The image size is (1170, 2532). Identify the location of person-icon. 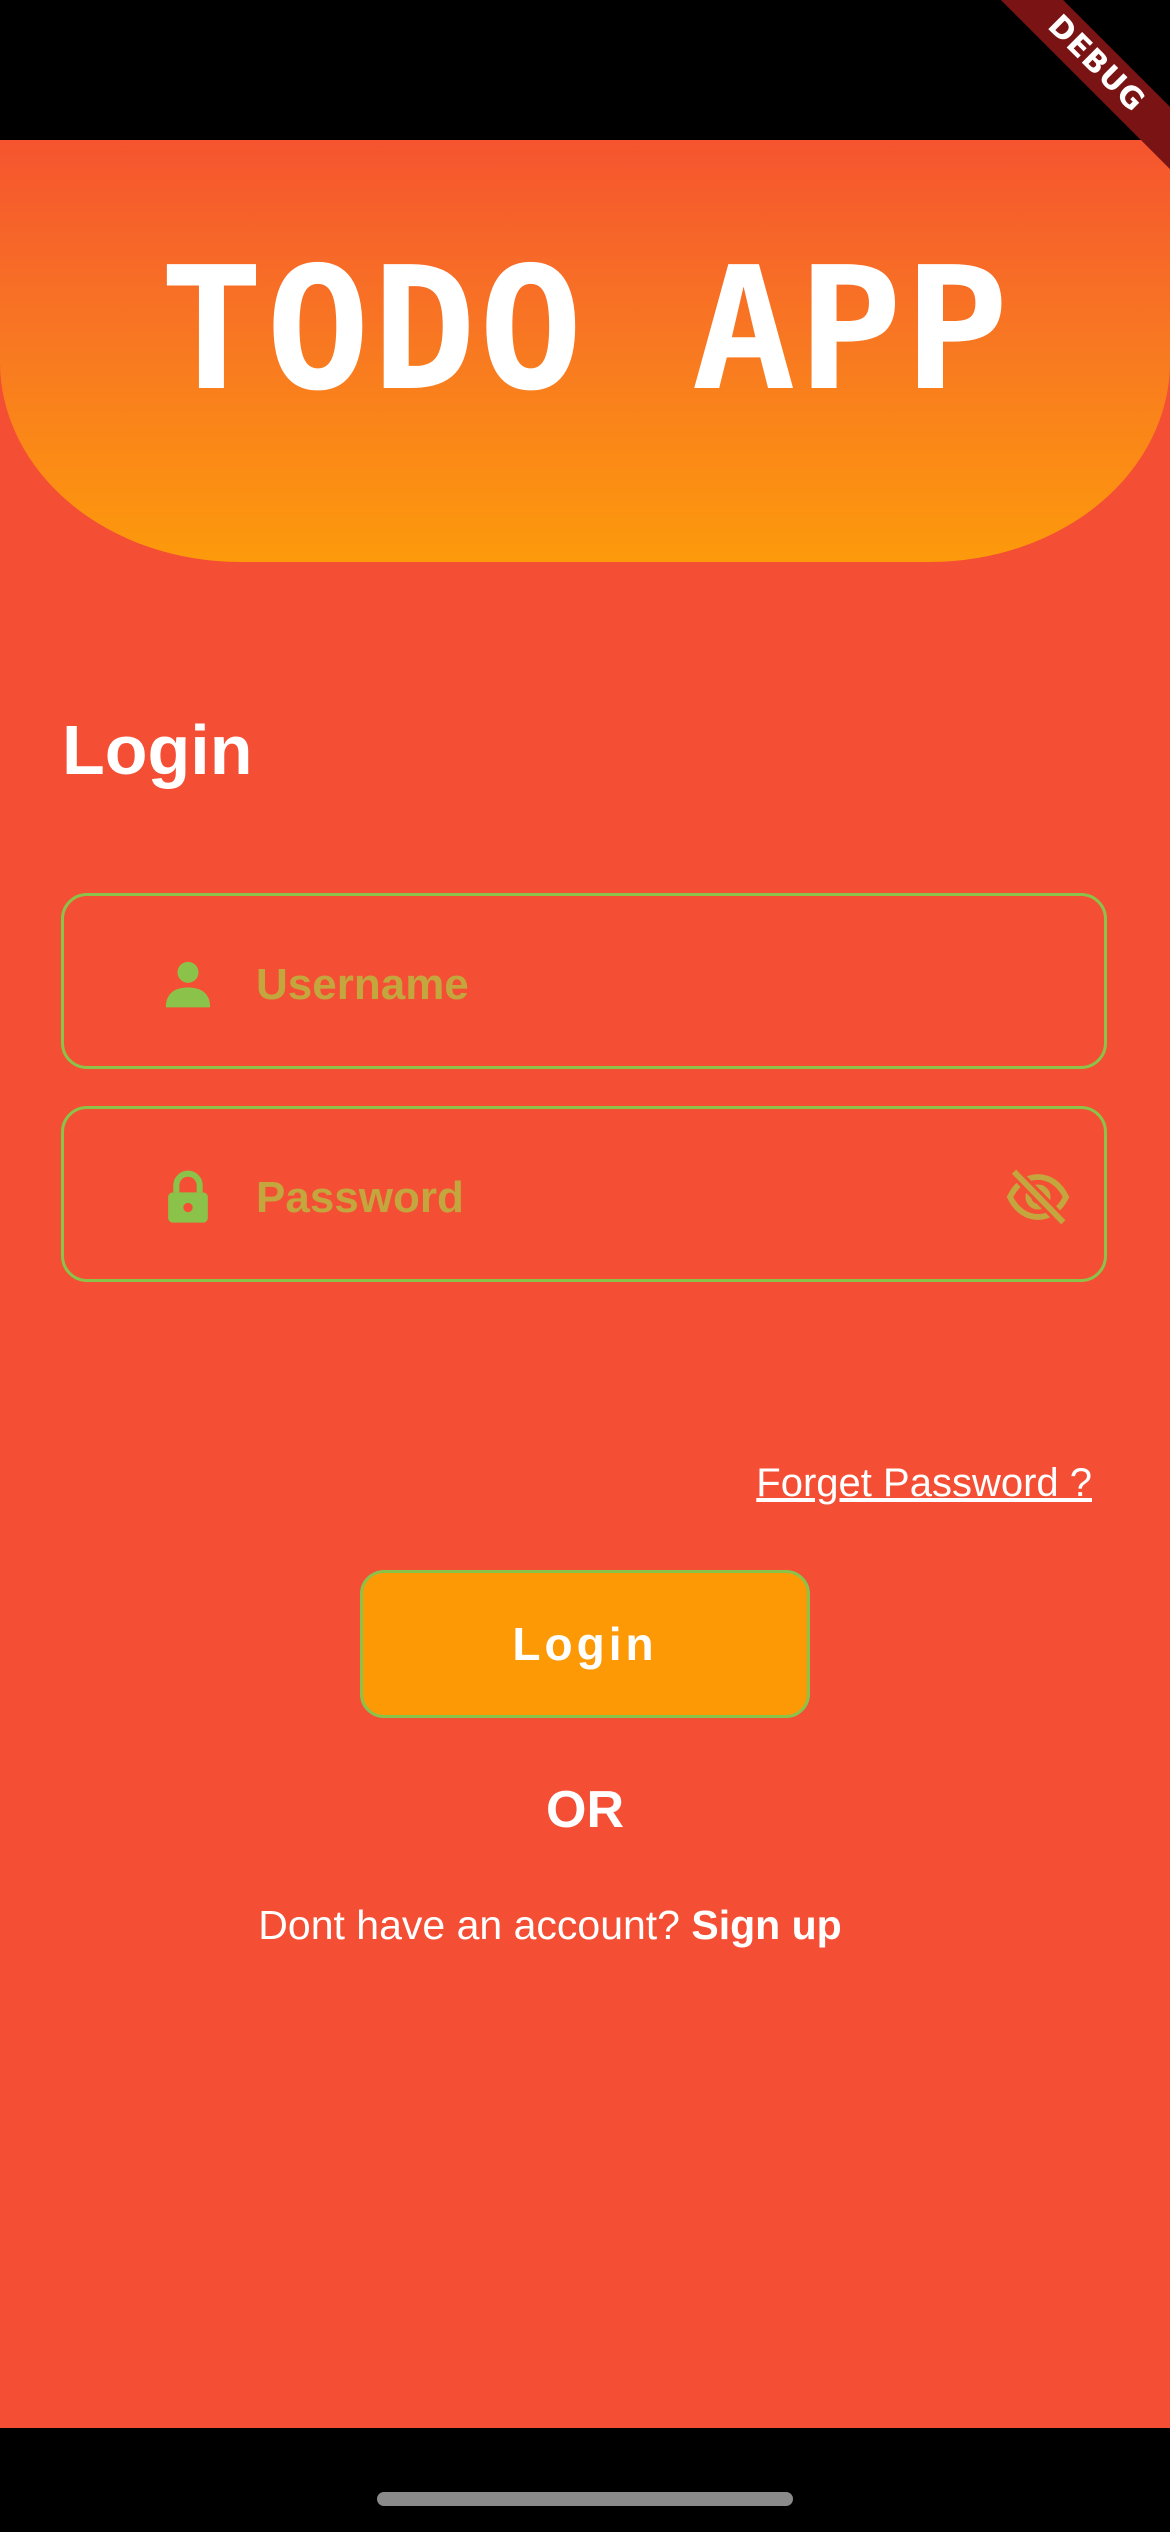
(188, 984).